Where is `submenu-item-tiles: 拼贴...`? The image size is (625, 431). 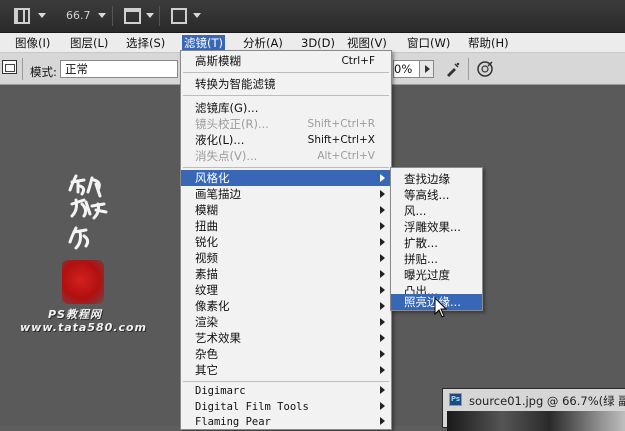 submenu-item-tiles: 拼贴... is located at coordinates (436, 259).